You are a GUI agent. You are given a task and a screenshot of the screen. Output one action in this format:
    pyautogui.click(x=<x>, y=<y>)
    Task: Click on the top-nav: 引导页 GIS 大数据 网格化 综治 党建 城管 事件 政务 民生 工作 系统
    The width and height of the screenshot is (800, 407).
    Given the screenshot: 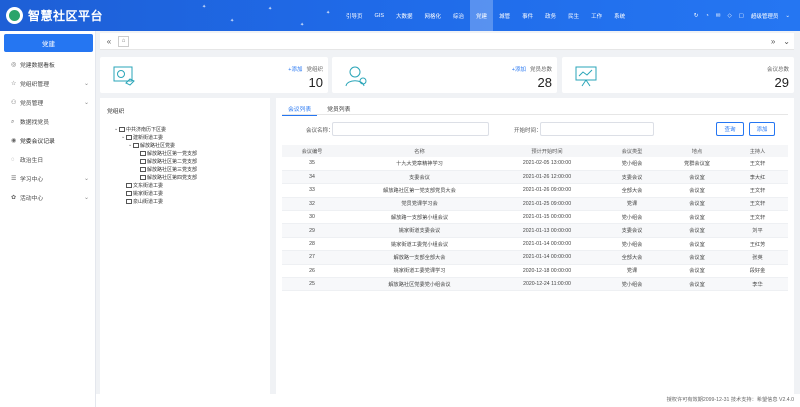 What is the action you would take?
    pyautogui.click(x=485, y=15)
    